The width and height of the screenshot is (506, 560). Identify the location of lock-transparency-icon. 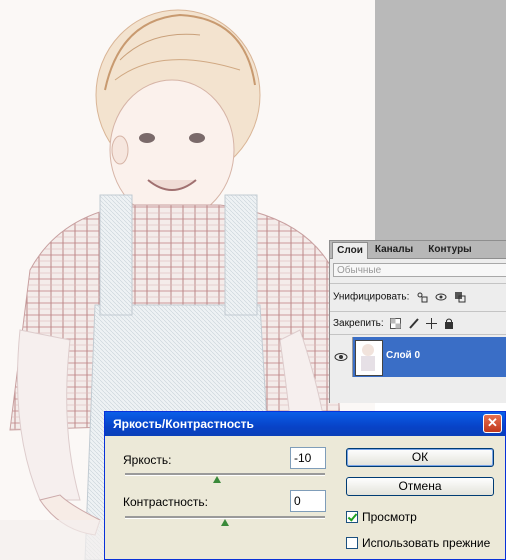
(396, 323).